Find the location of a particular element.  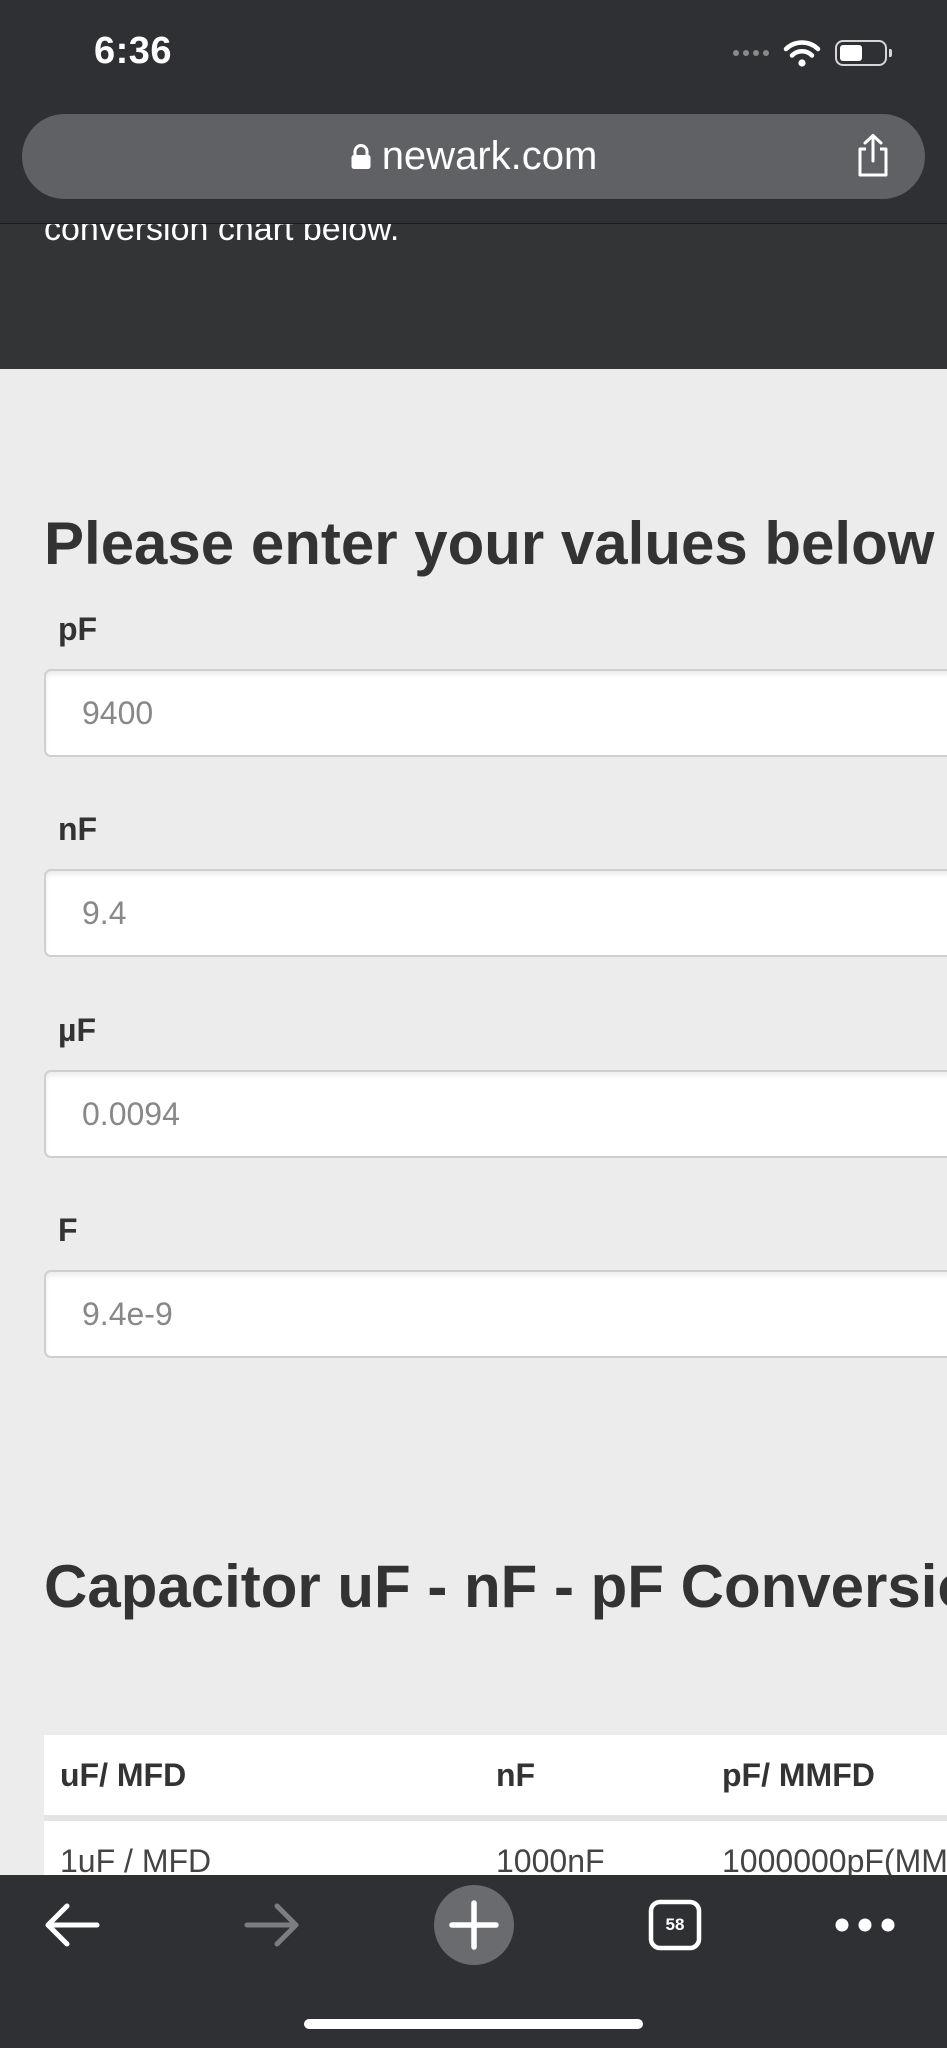

pf-label: pF is located at coordinates (78, 629).